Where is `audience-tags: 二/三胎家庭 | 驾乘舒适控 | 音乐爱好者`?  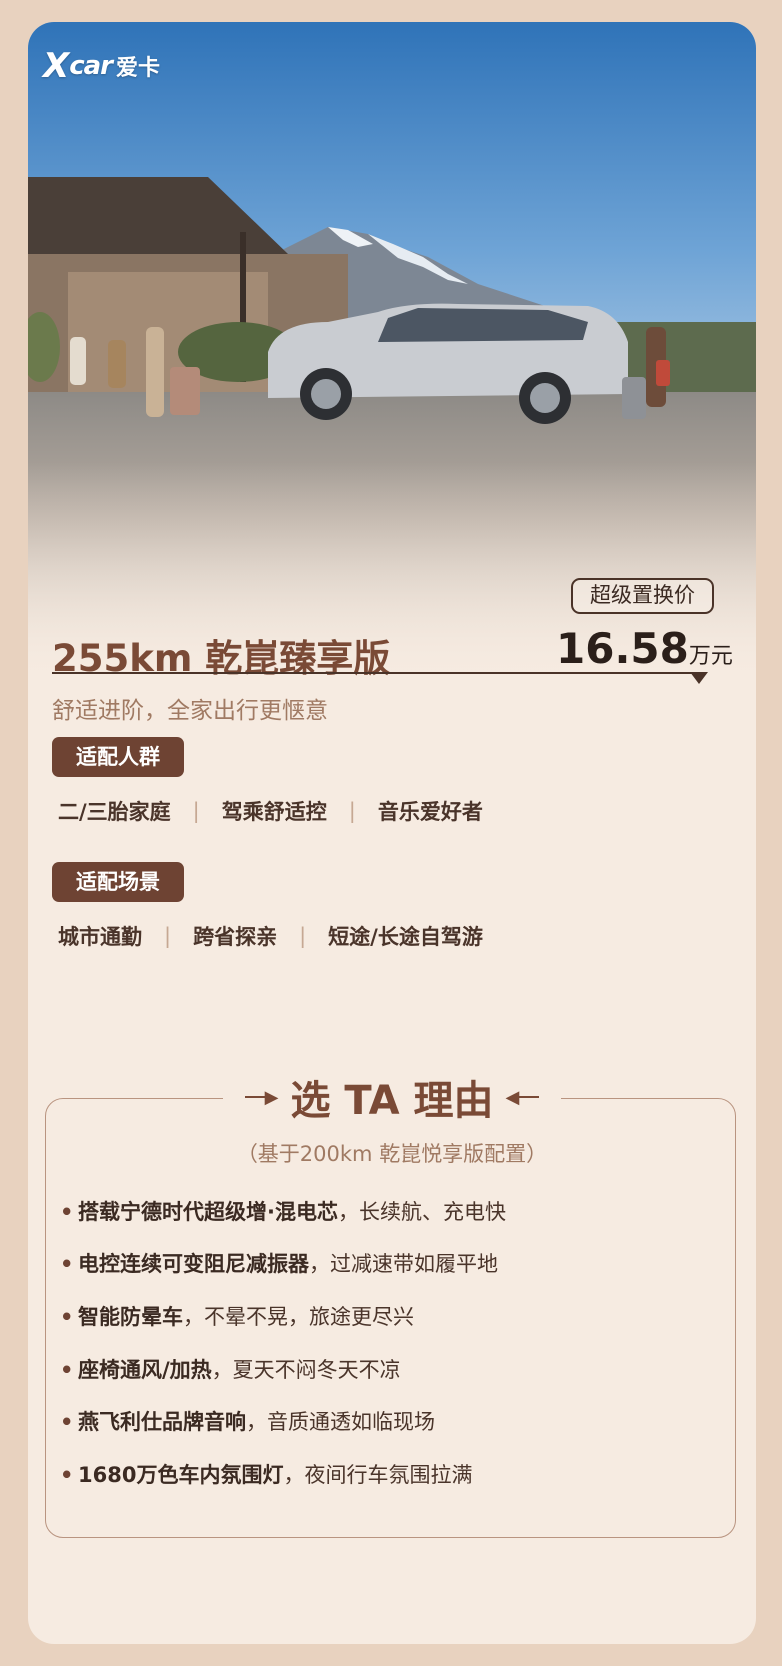 audience-tags: 二/三胎家庭 | 驾乘舒适控 | 音乐爱好者 is located at coordinates (270, 811).